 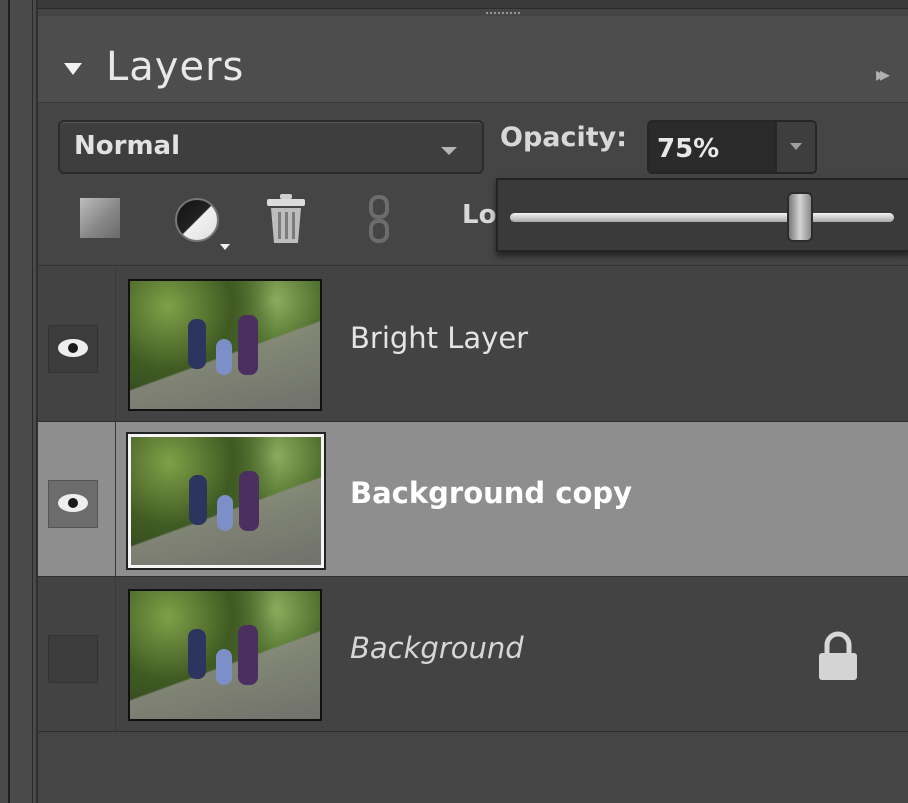 I want to click on lock-label: Lo, so click(x=479, y=215).